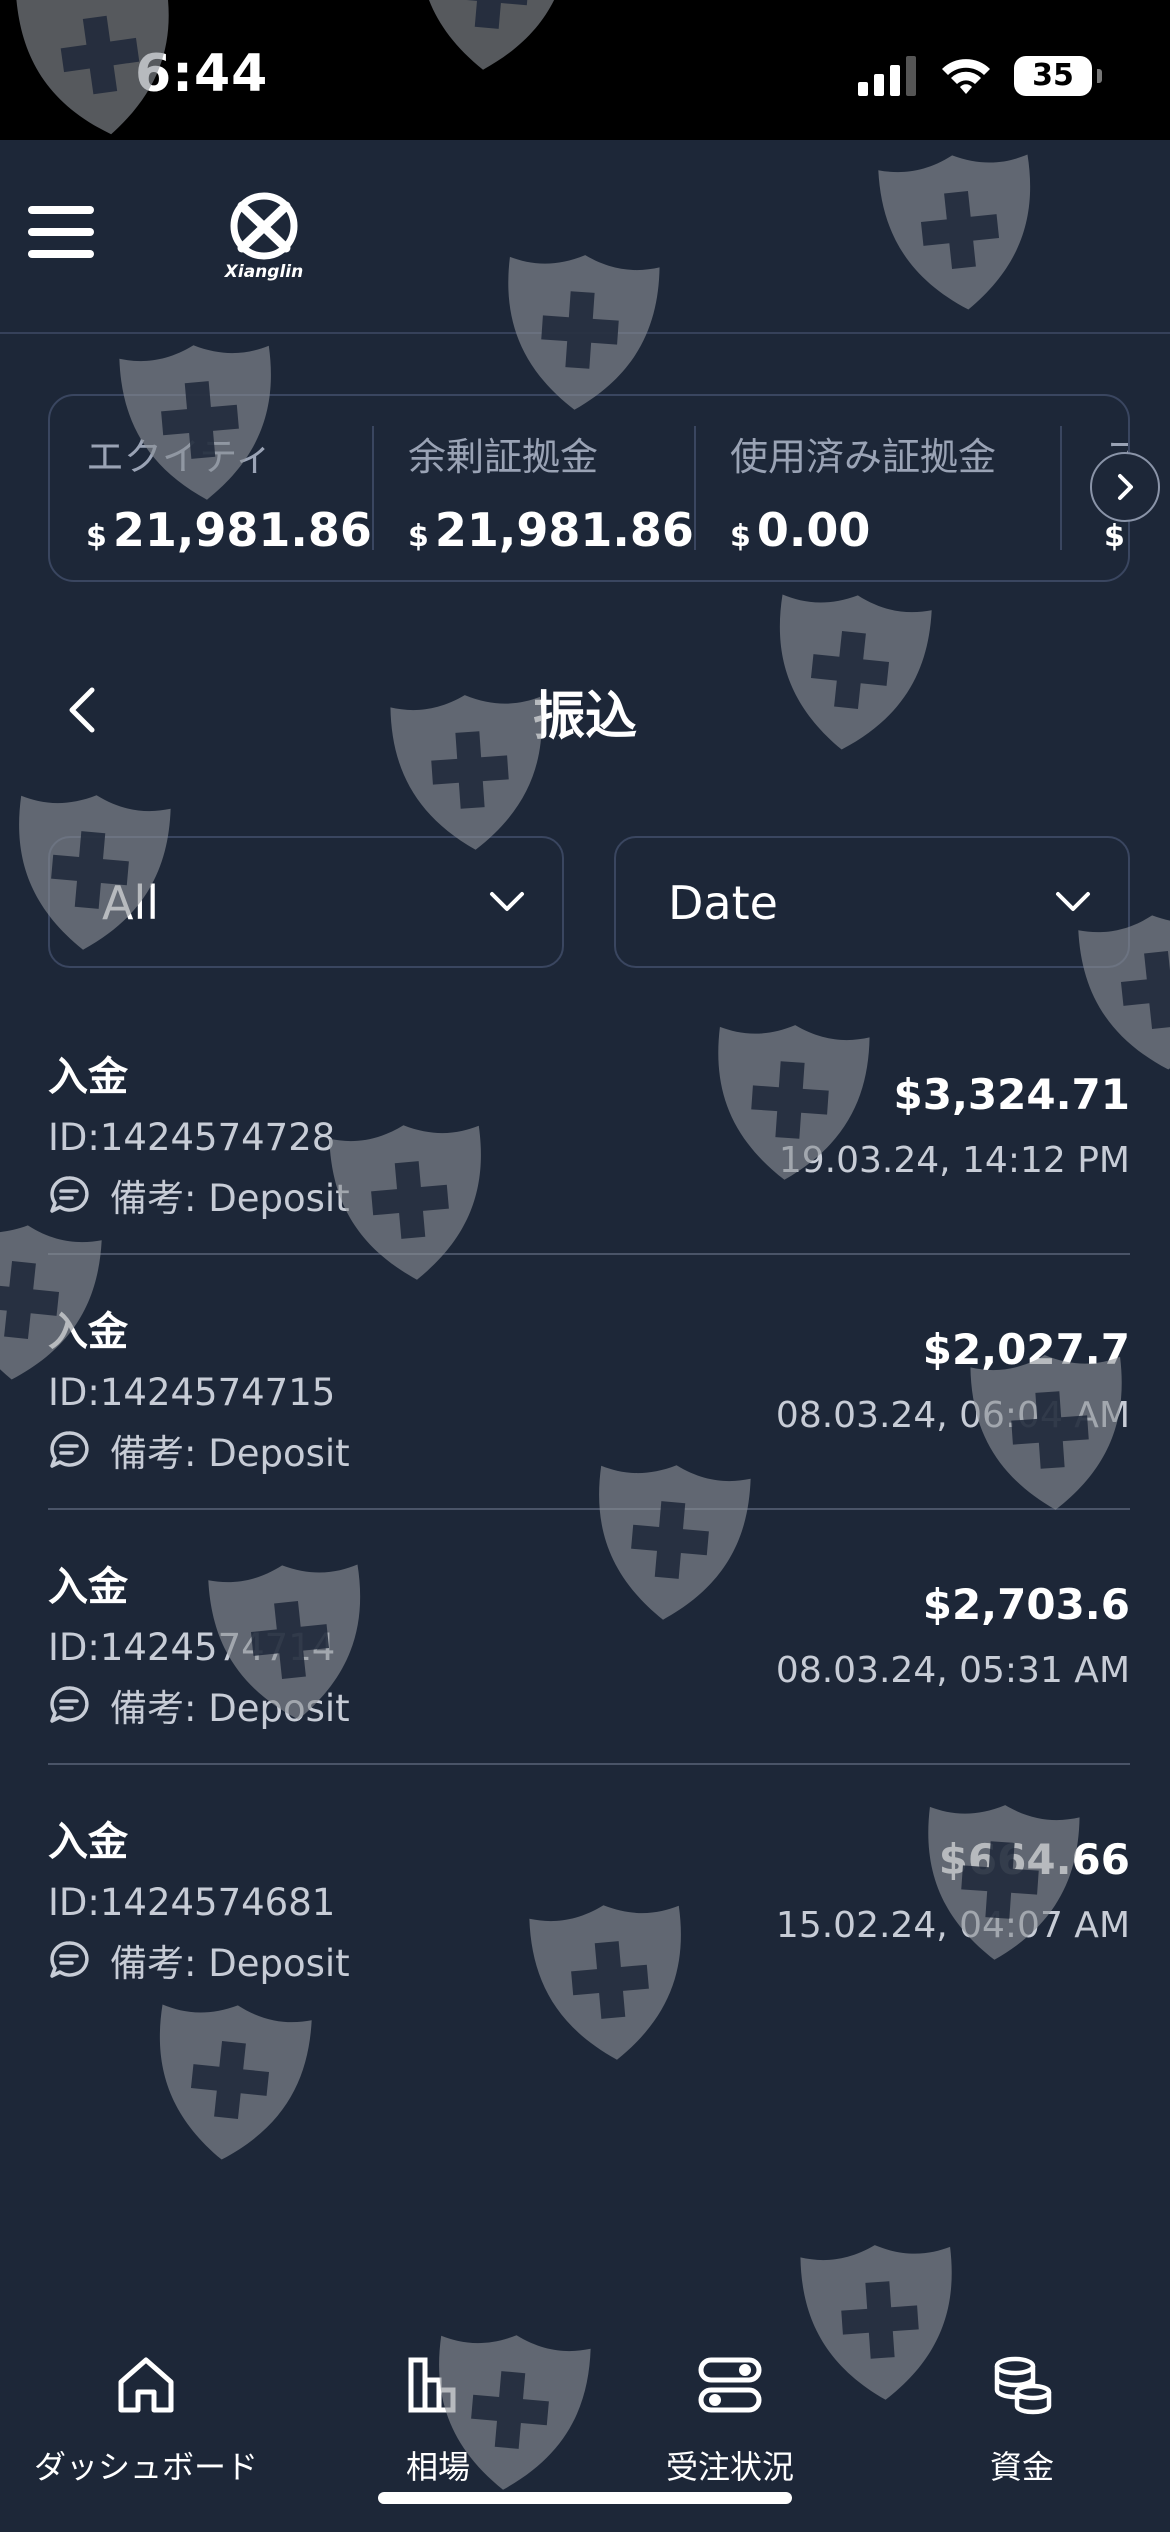 The width and height of the screenshot is (1170, 2532). What do you see at coordinates (1026, 1349) in the screenshot?
I see `transaction-amount: $2,027.7` at bounding box center [1026, 1349].